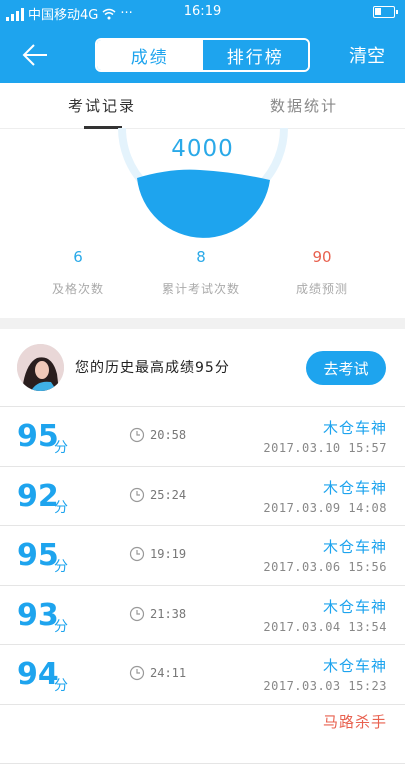  Describe the element at coordinates (325, 686) in the screenshot. I see `record-date: 2017.03.03 15:23` at that location.